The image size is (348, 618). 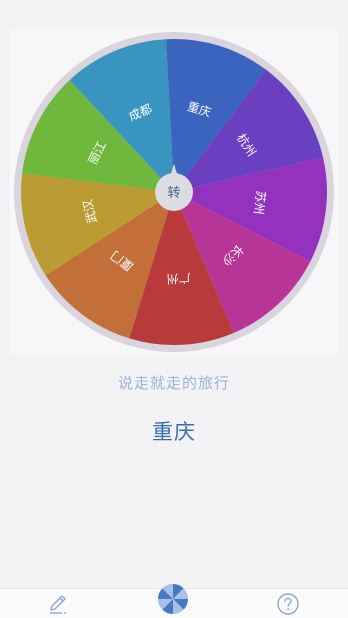 What do you see at coordinates (178, 277) in the screenshot?
I see `wheel-segment-label: 广州` at bounding box center [178, 277].